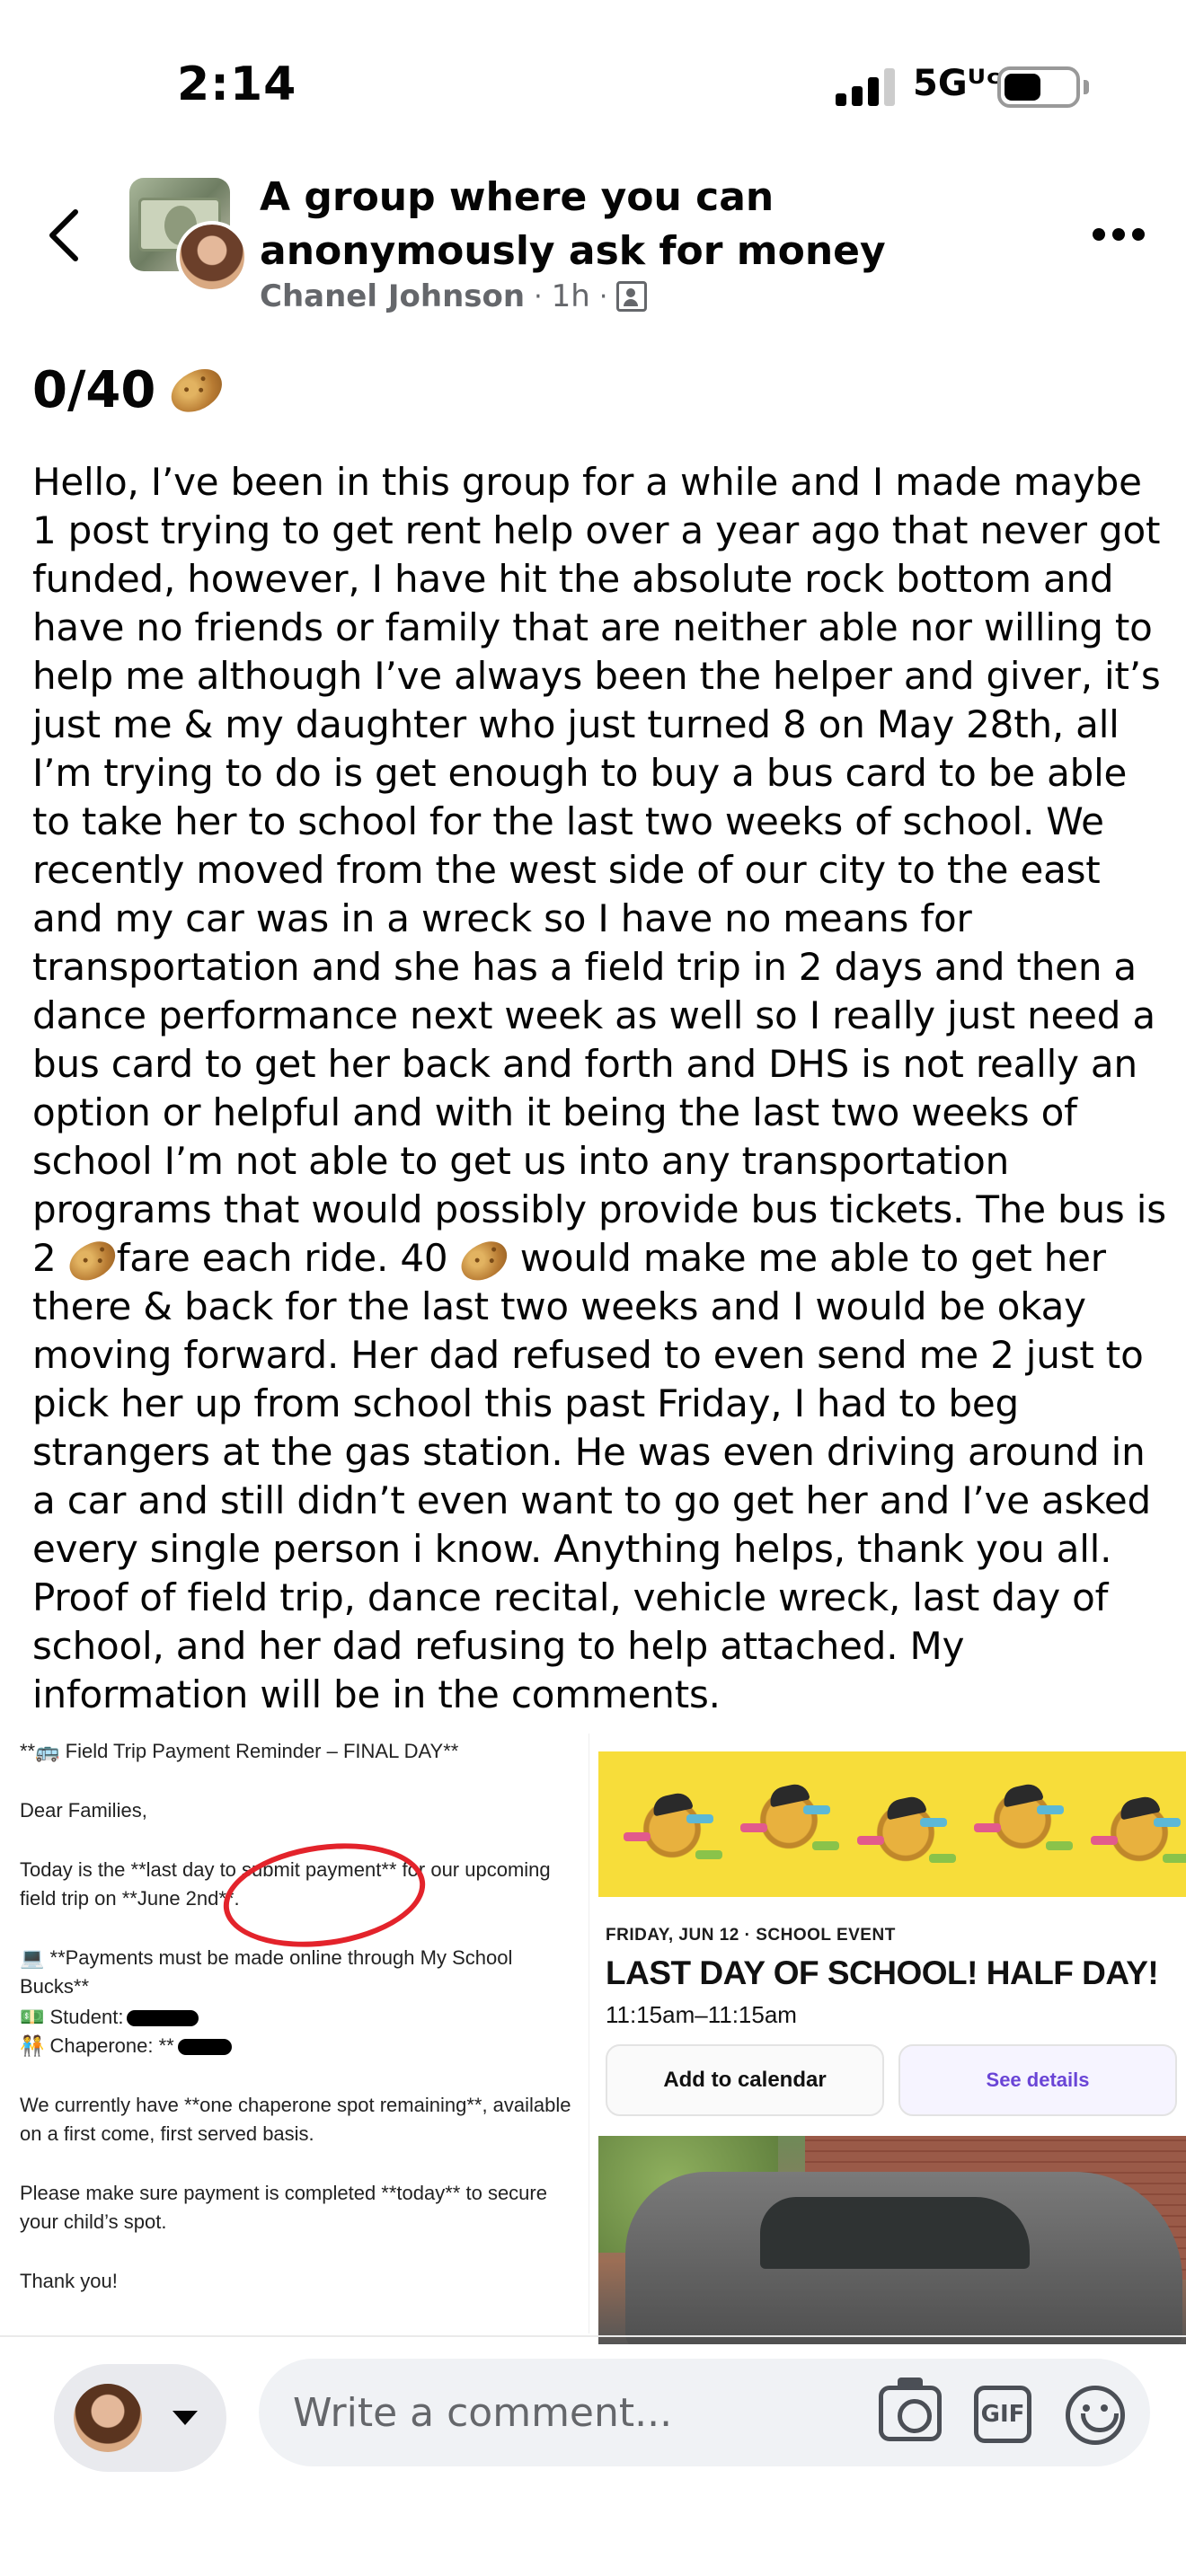  I want to click on gif-icon: GIF, so click(1002, 2414).